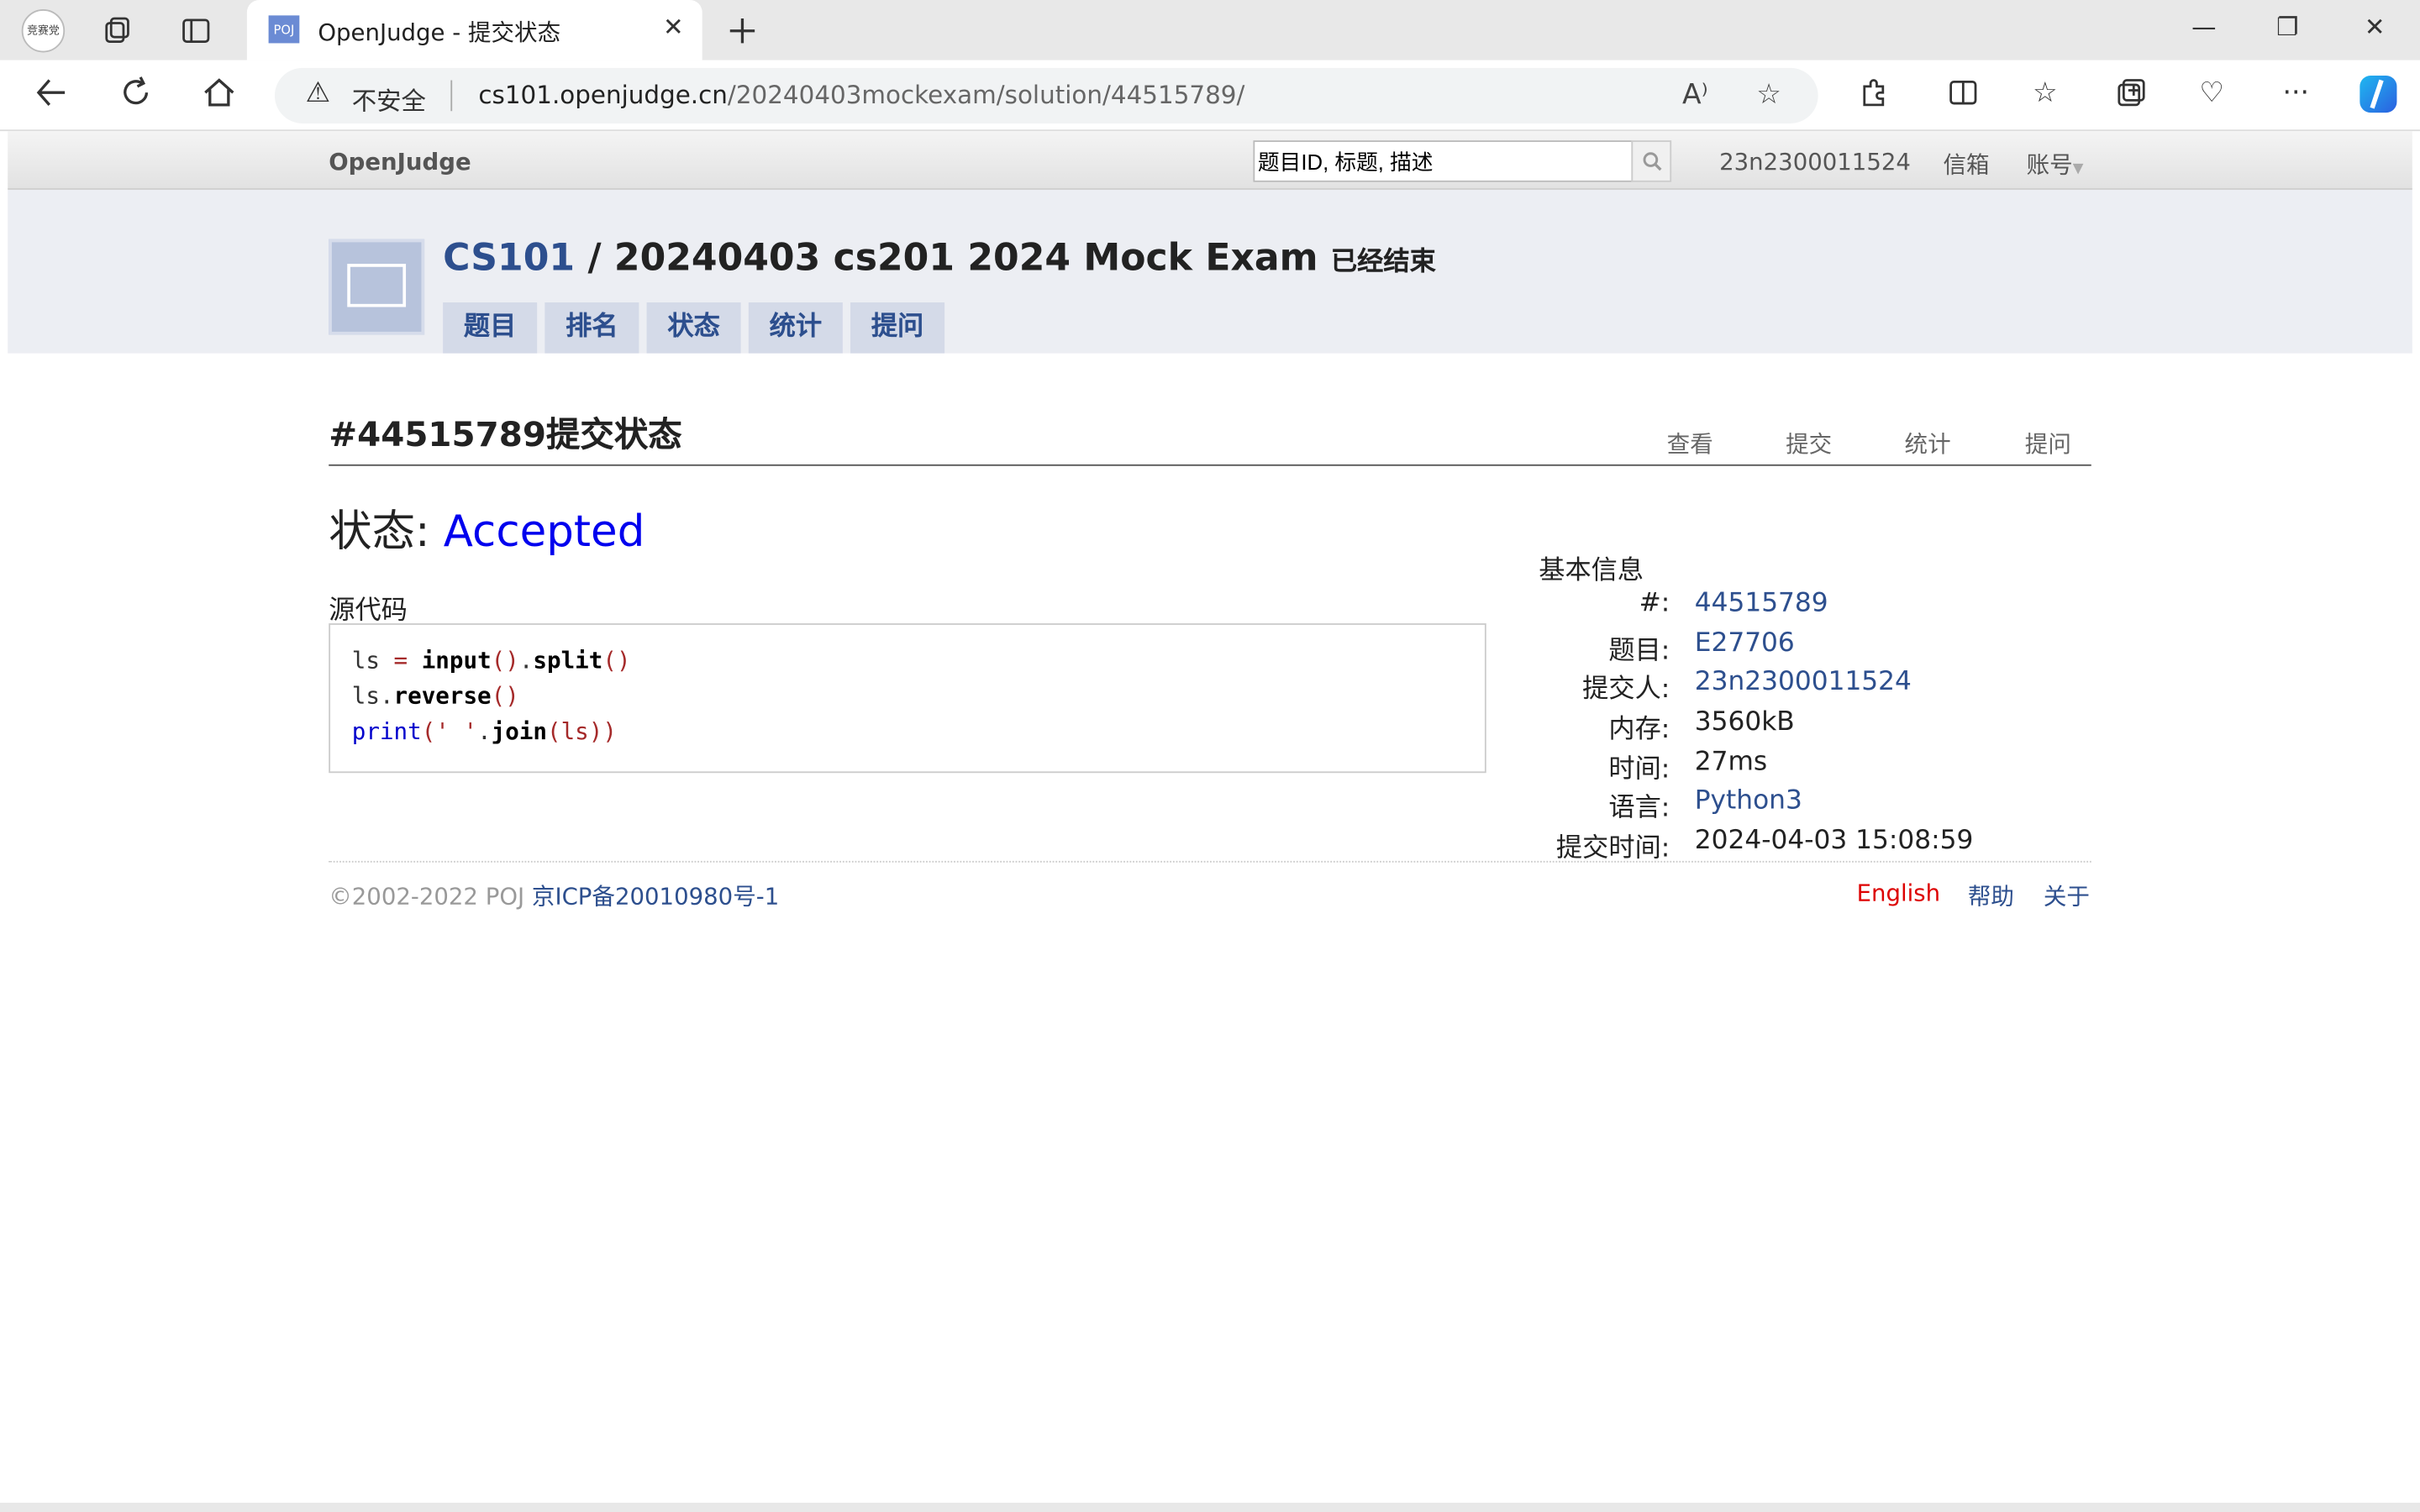  I want to click on search-icon, so click(1651, 161).